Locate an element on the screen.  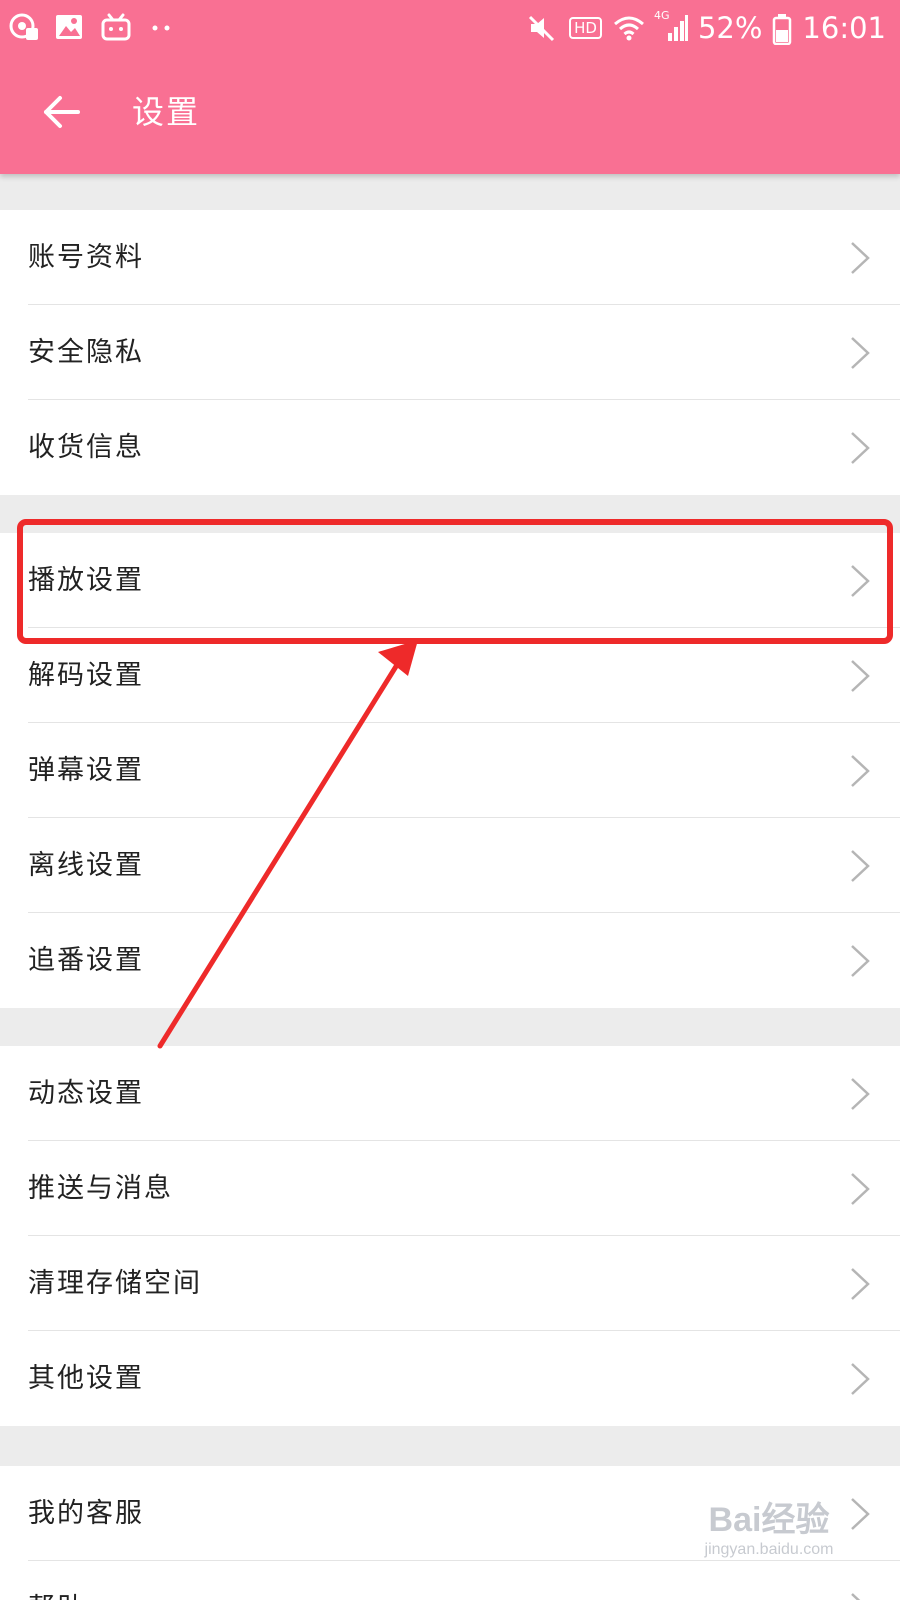
settings-item-follow-anime-settings: 追番设置 is located at coordinates (450, 960).